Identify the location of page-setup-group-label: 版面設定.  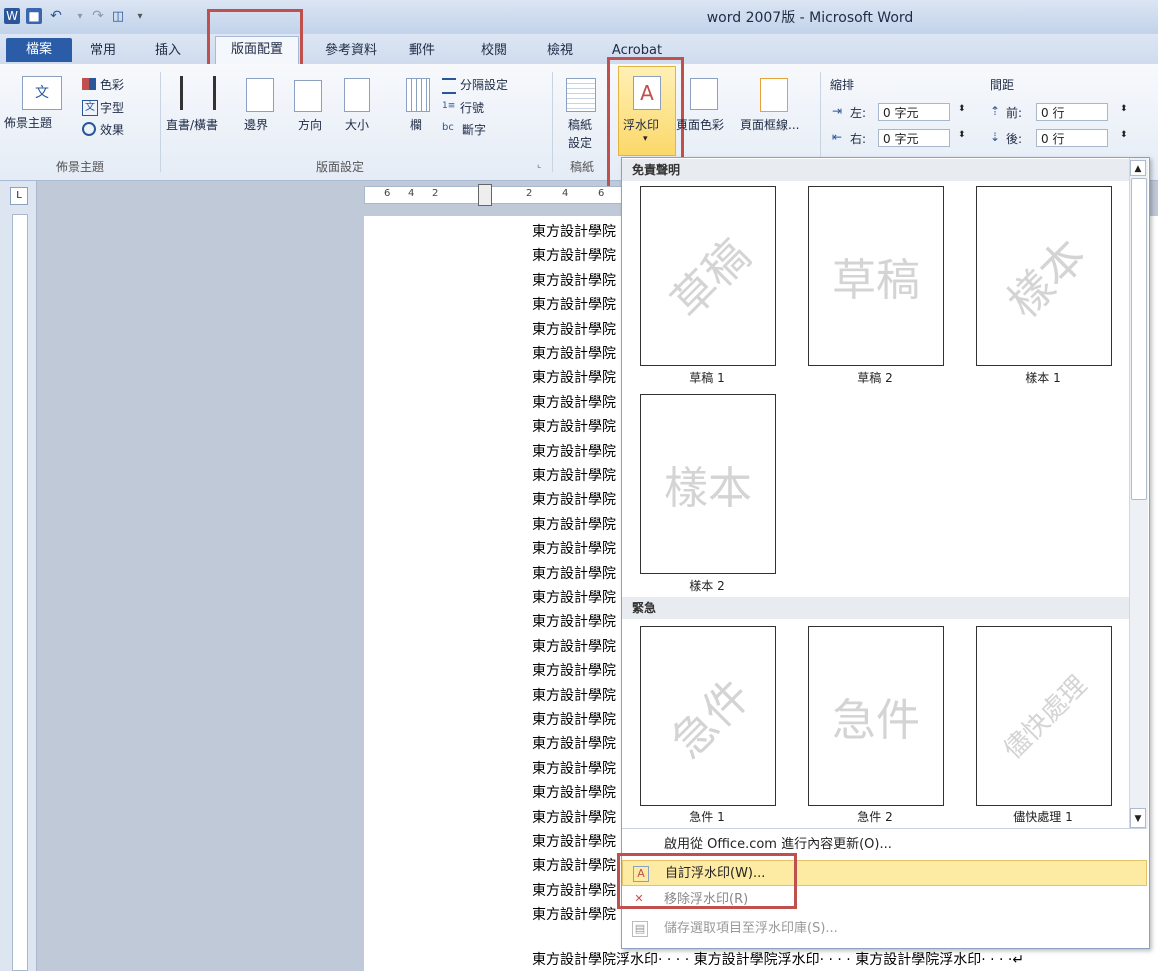
(339, 167).